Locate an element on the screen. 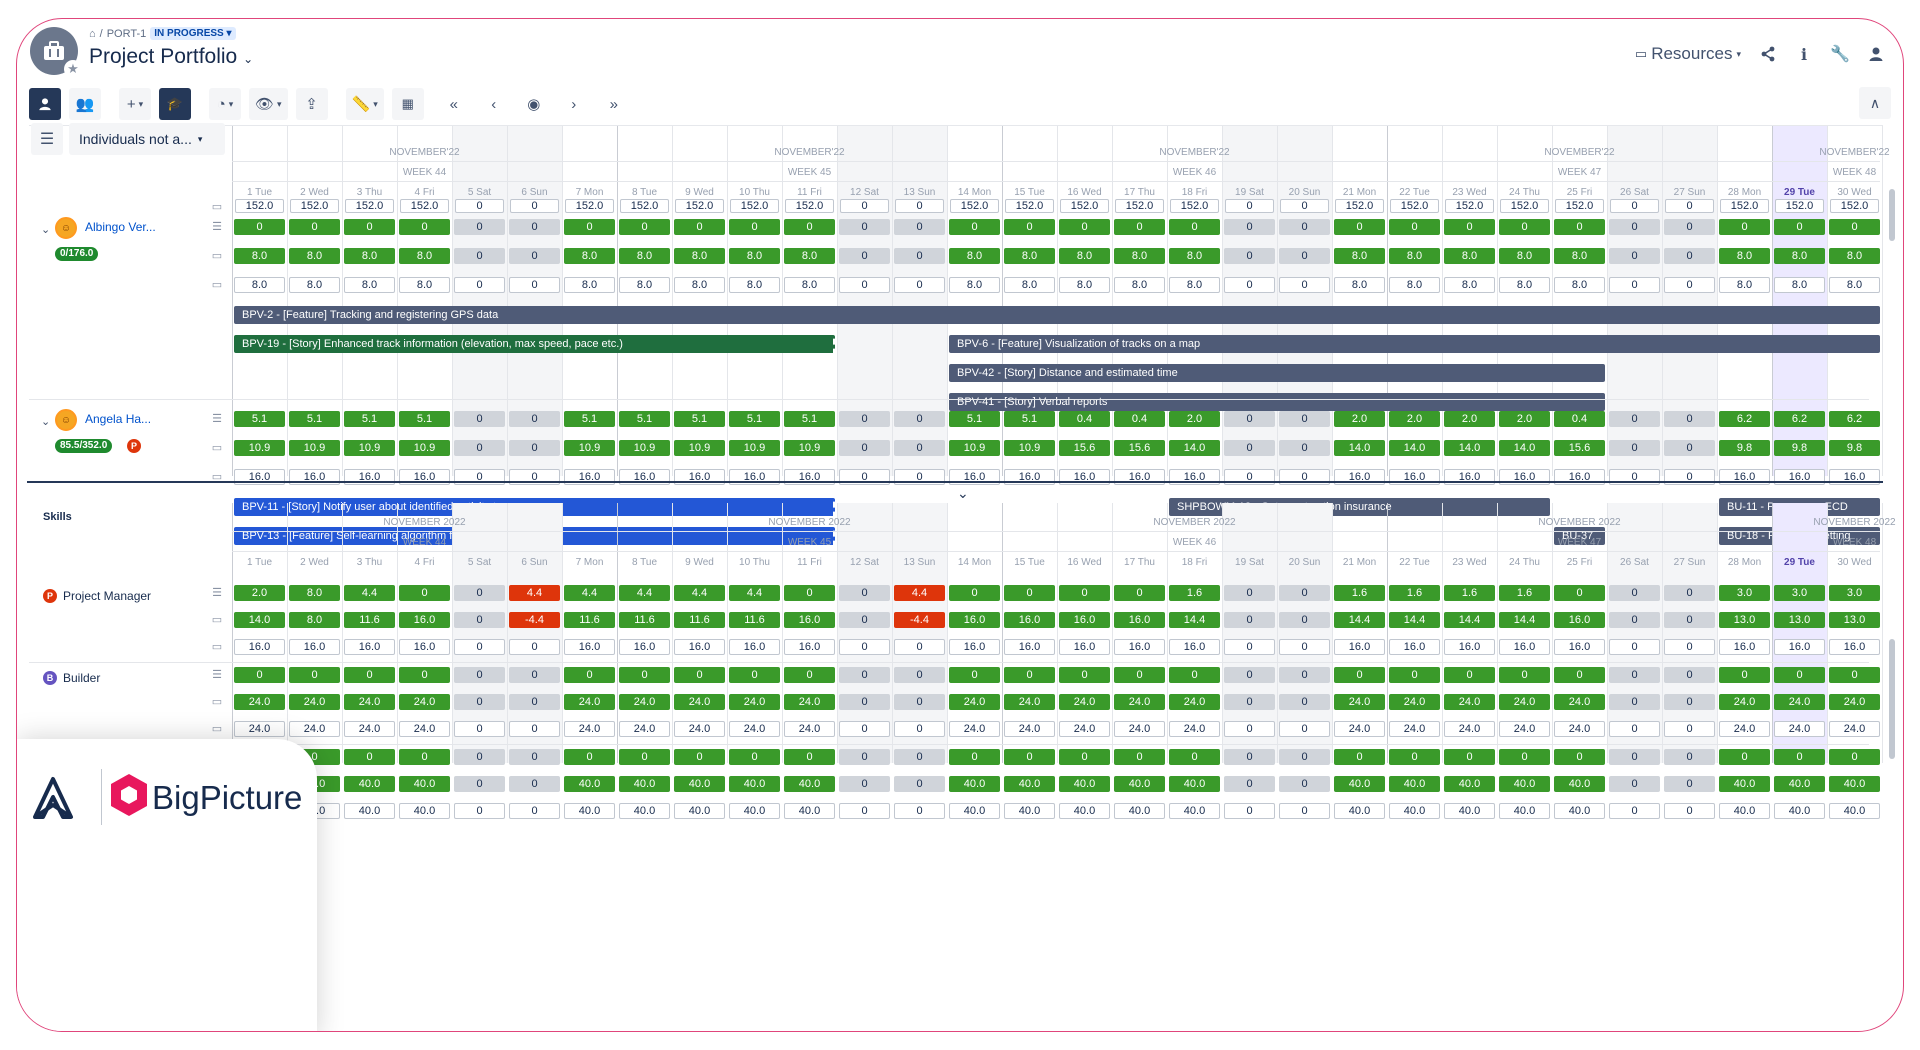  skill-name: Project Manager is located at coordinates (107, 596).